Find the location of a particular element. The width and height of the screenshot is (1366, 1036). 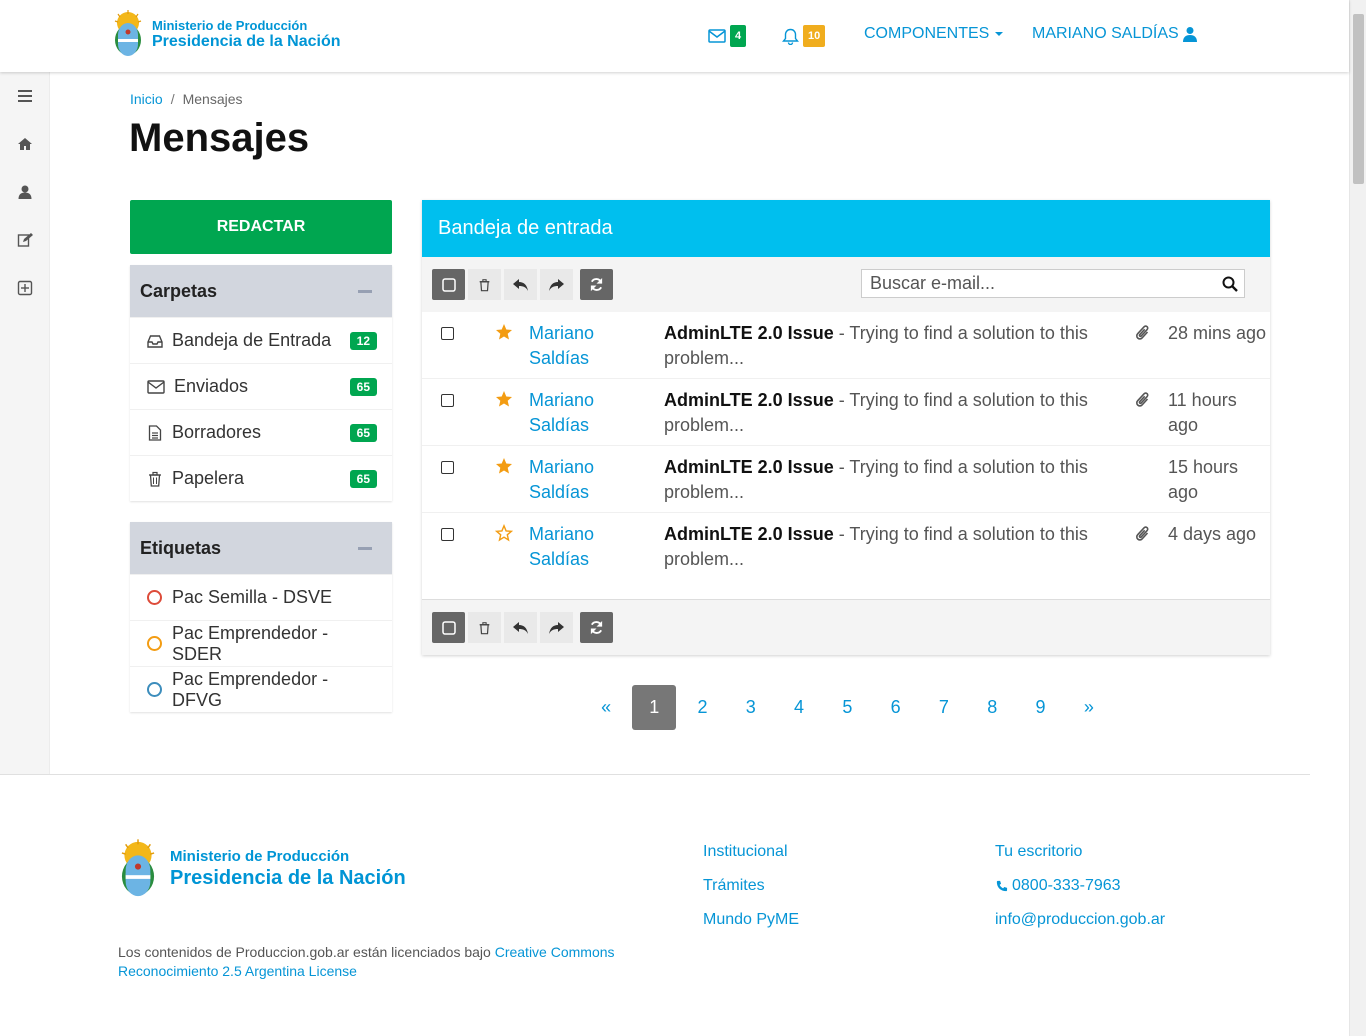

share-icon is located at coordinates (556, 284).